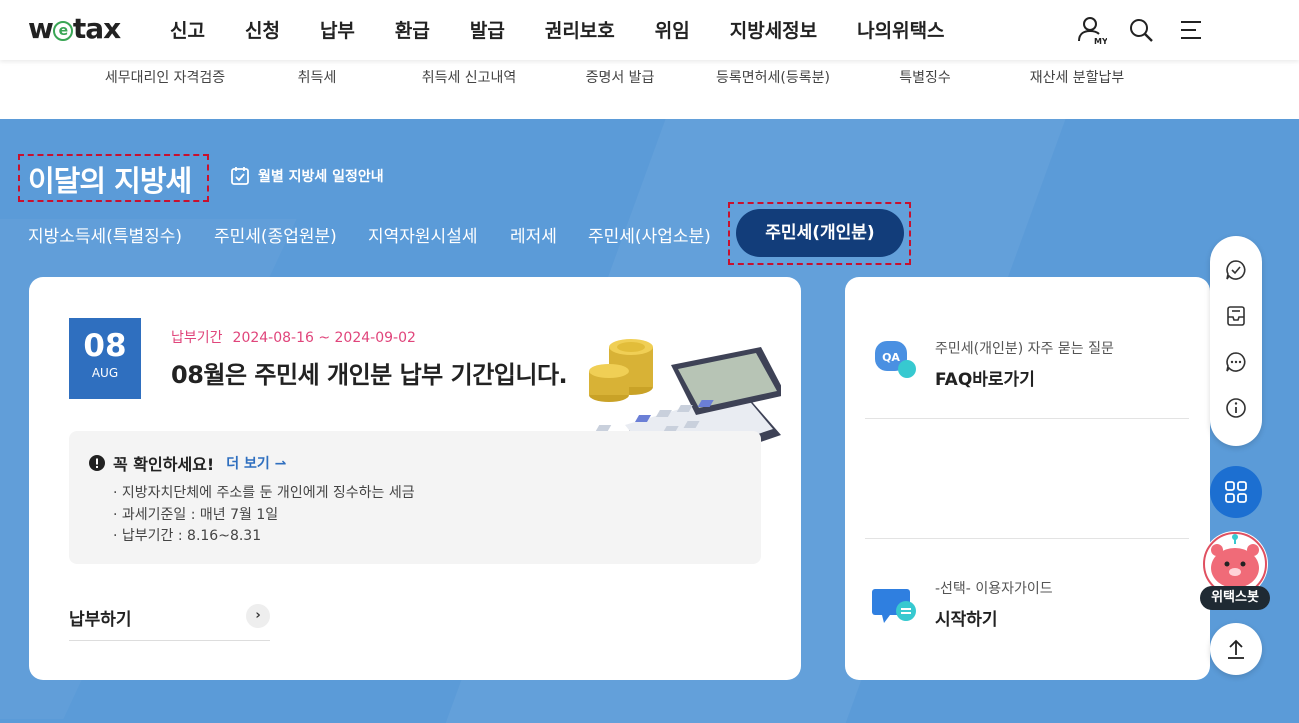 The width and height of the screenshot is (1299, 723). Describe the element at coordinates (1236, 362) in the screenshot. I see `chat-bubble-icon` at that location.